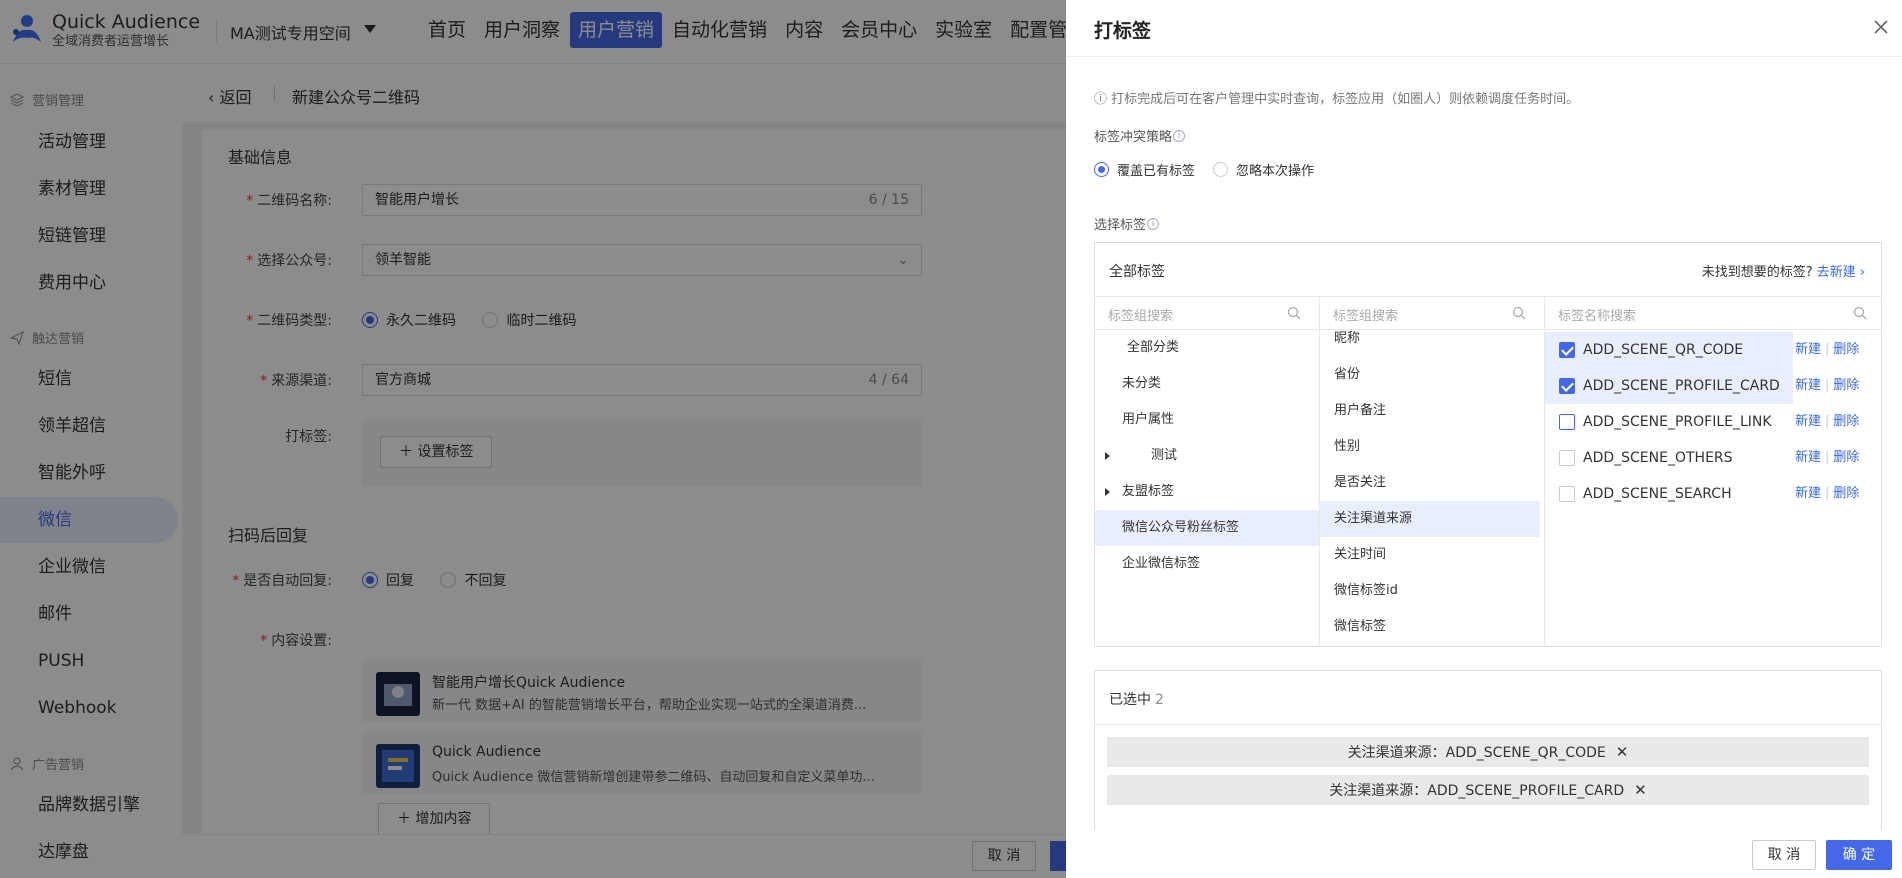  Describe the element at coordinates (1432, 555) in the screenshot. I see `tag-subgroup-item: 关注时间` at that location.